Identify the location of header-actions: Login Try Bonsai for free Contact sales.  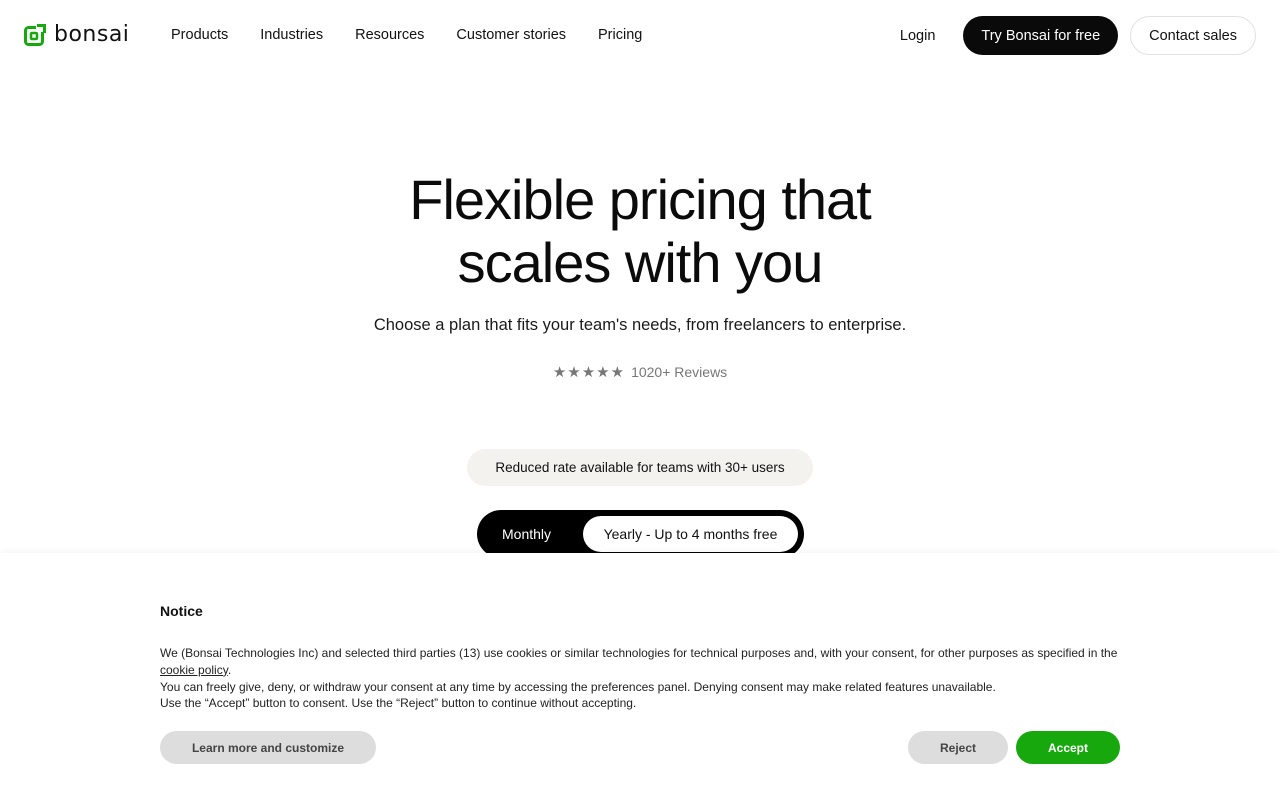
(1078, 35).